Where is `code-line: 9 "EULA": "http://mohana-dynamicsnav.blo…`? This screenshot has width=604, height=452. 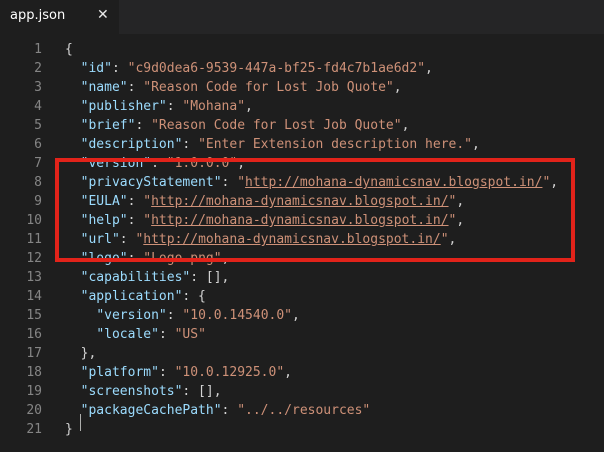 code-line: 9 "EULA": "http://mohana-dynamicsnav.blo… is located at coordinates (302, 201).